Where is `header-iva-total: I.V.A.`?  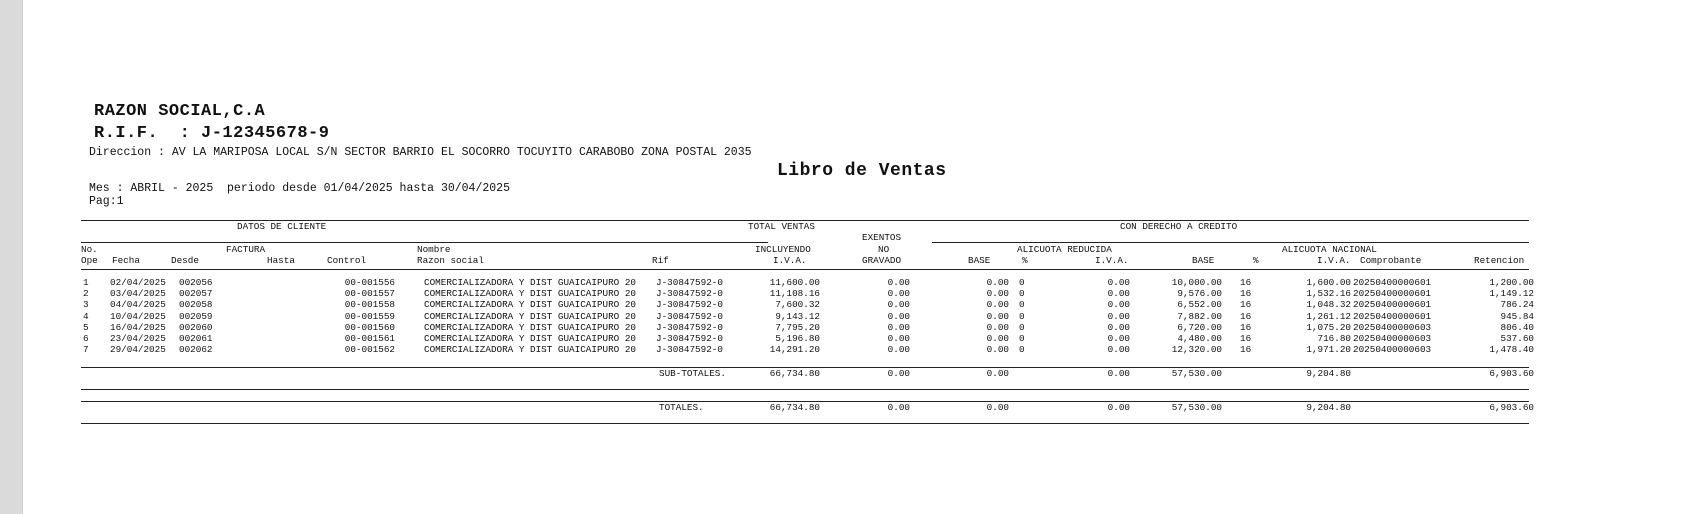
header-iva-total: I.V.A. is located at coordinates (790, 260).